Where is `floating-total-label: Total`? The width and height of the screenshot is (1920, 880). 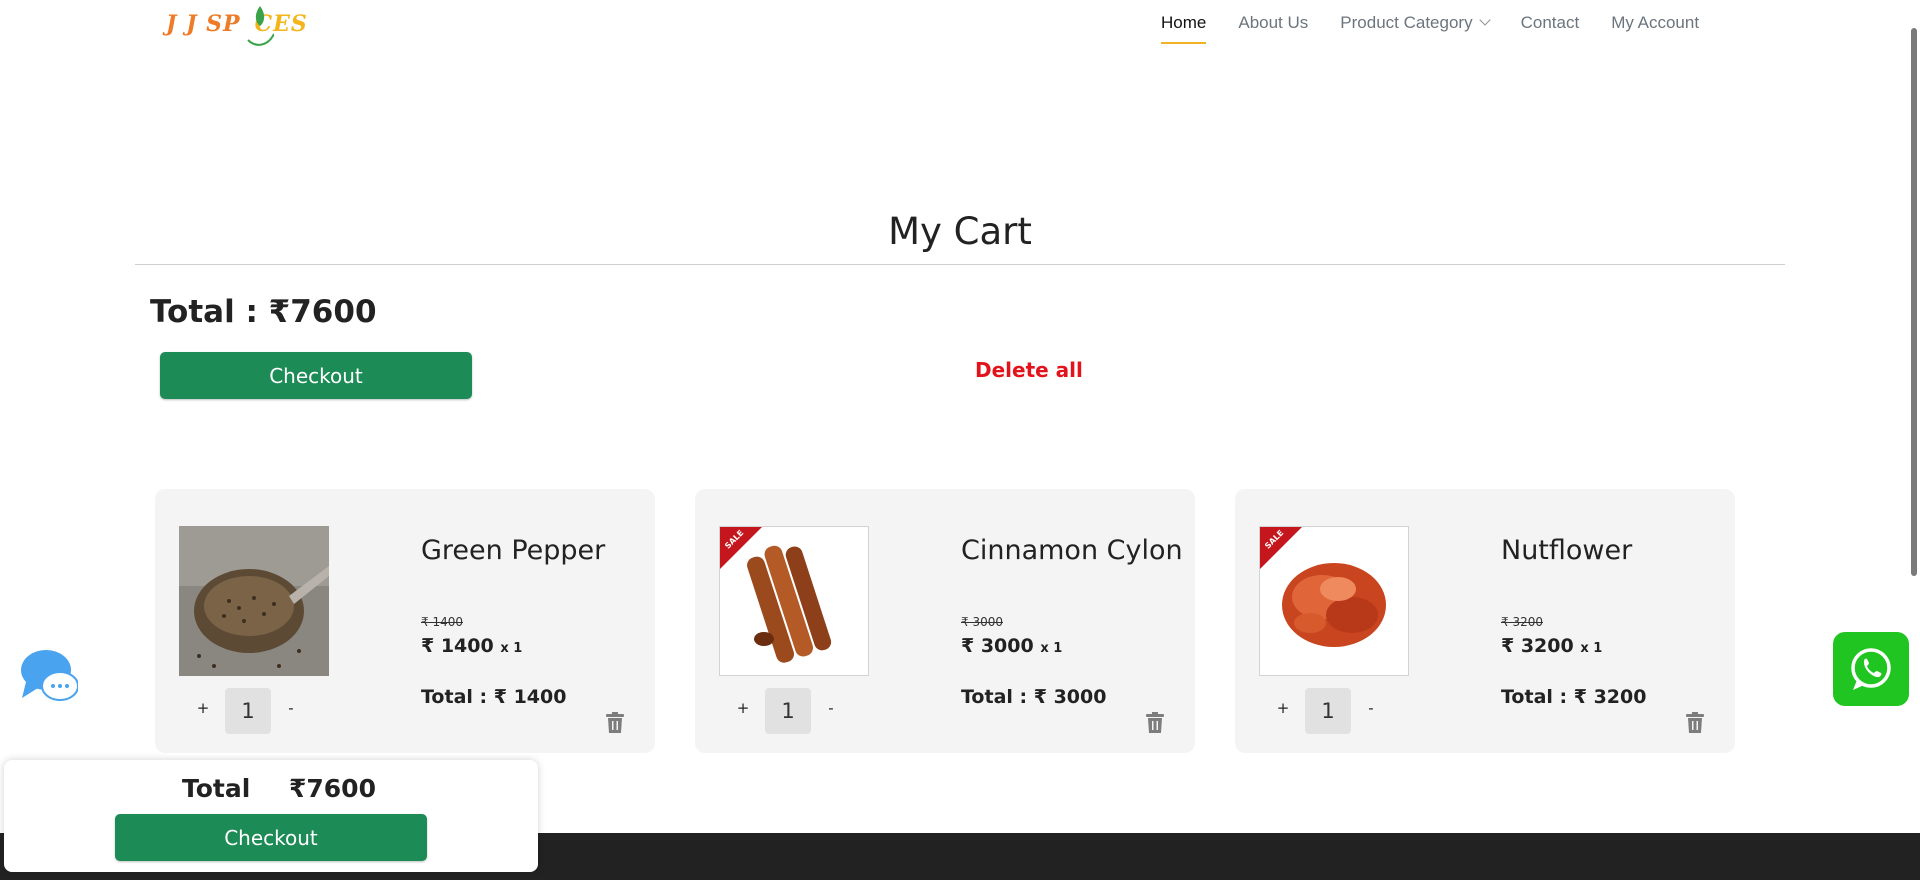 floating-total-label: Total is located at coordinates (216, 788).